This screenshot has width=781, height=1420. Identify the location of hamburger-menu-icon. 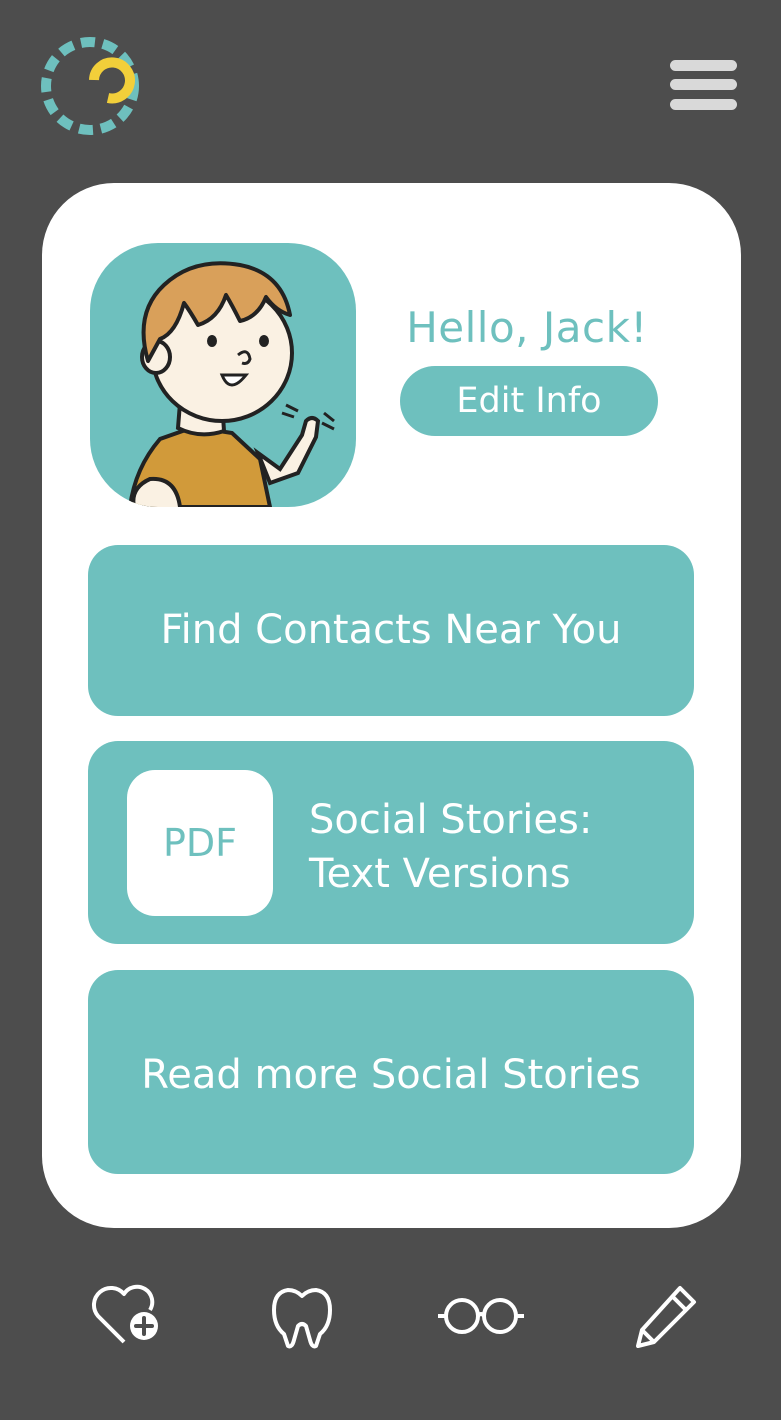
(704, 86).